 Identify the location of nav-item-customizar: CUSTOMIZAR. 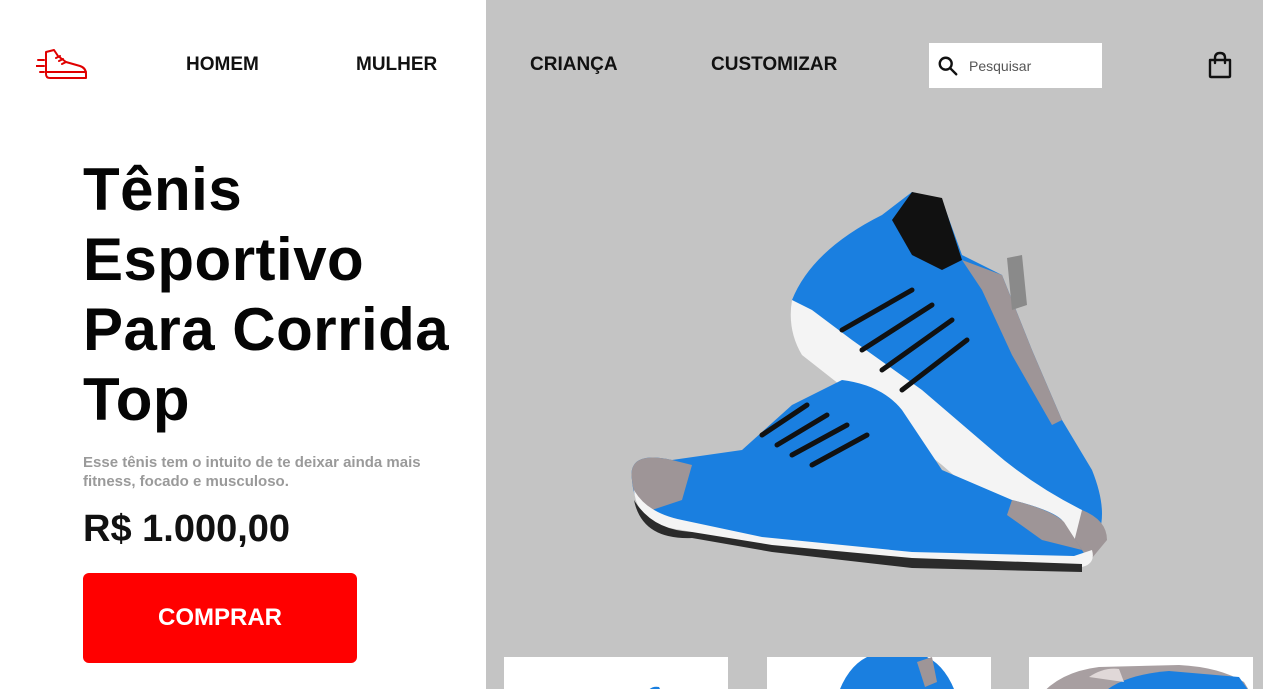
(774, 65).